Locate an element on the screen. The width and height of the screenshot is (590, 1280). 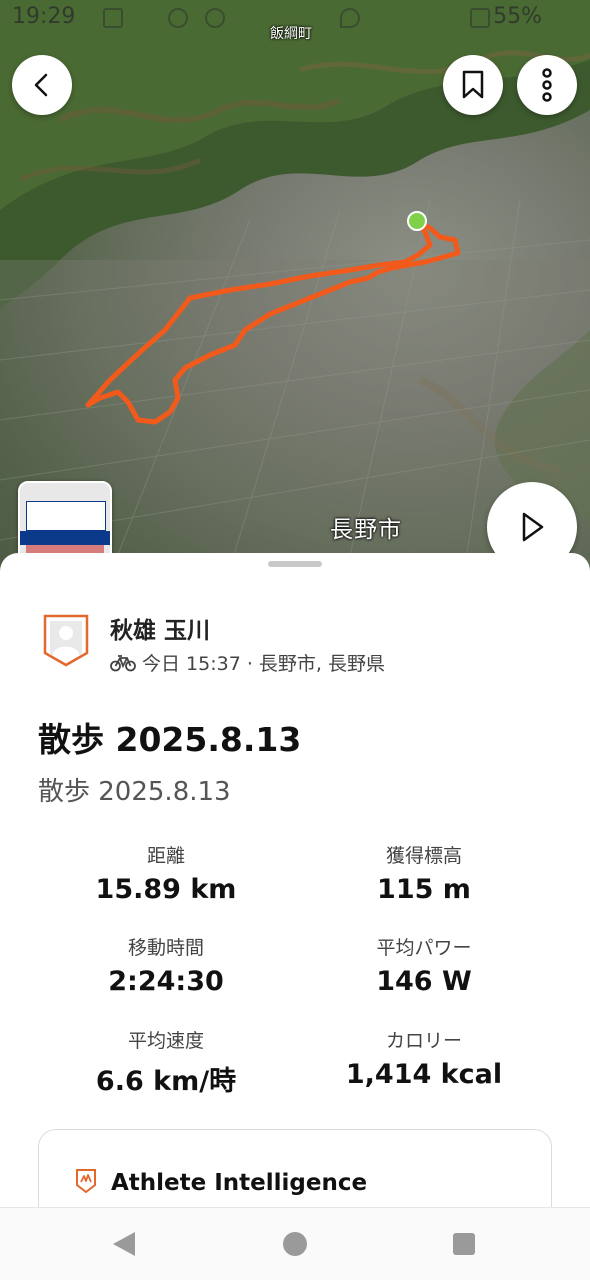
bike-icon is located at coordinates (123, 662).